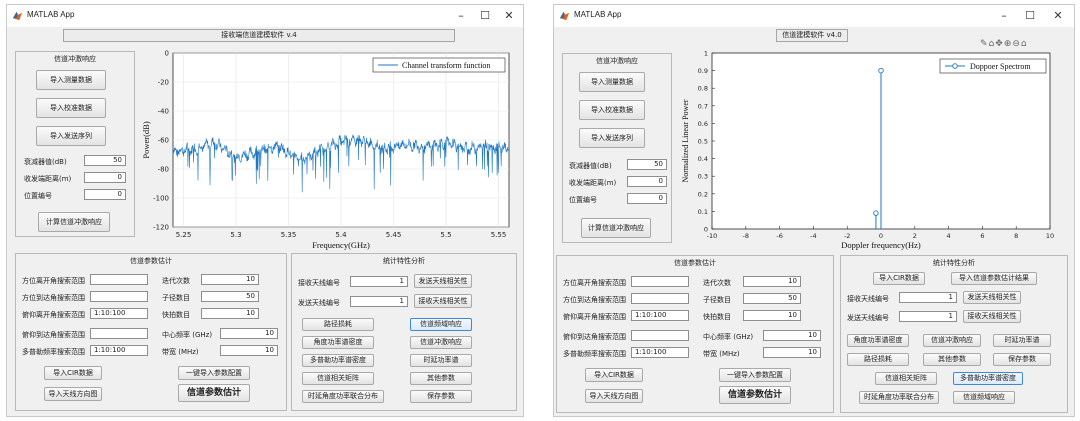 The width and height of the screenshot is (1080, 421). Describe the element at coordinates (443, 281) in the screenshot. I see `rx-corr-top-button: 发送天线相关性` at that location.